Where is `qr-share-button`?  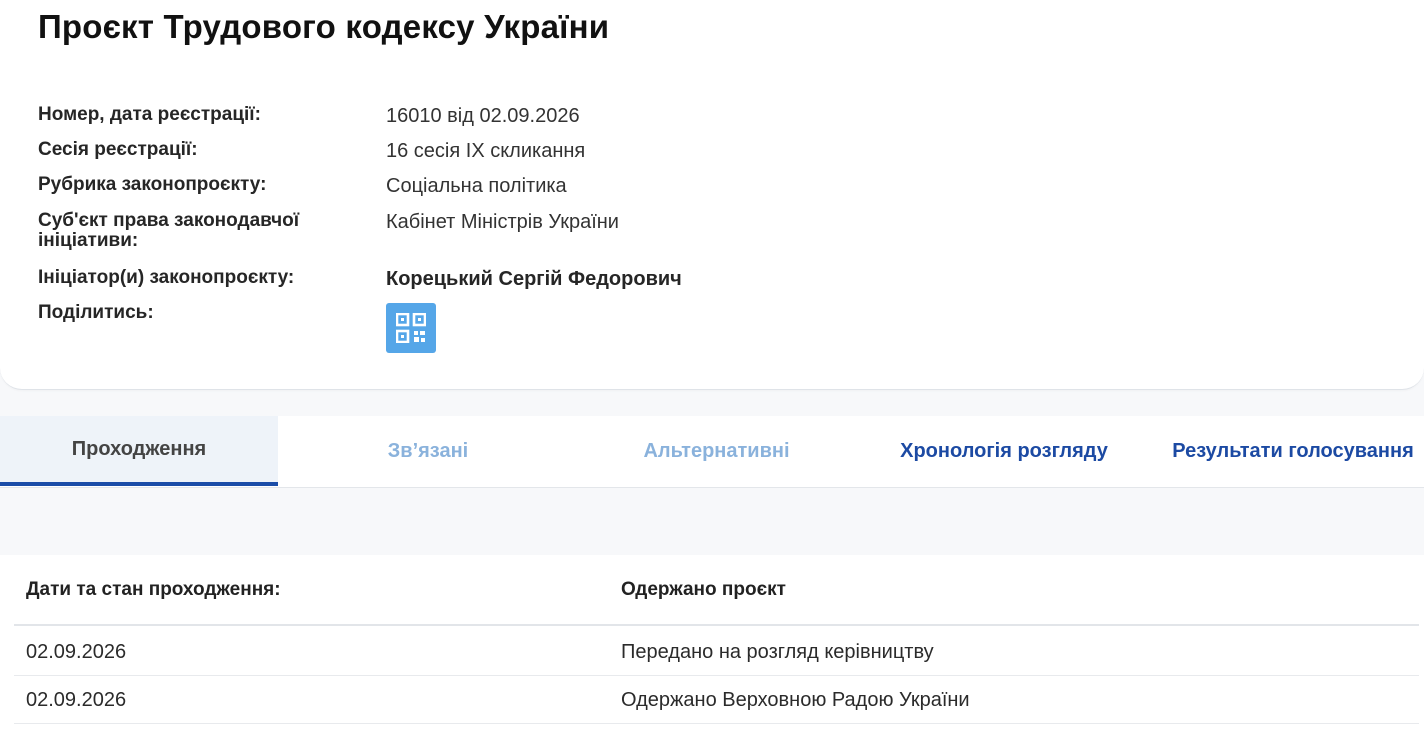
qr-share-button is located at coordinates (411, 328).